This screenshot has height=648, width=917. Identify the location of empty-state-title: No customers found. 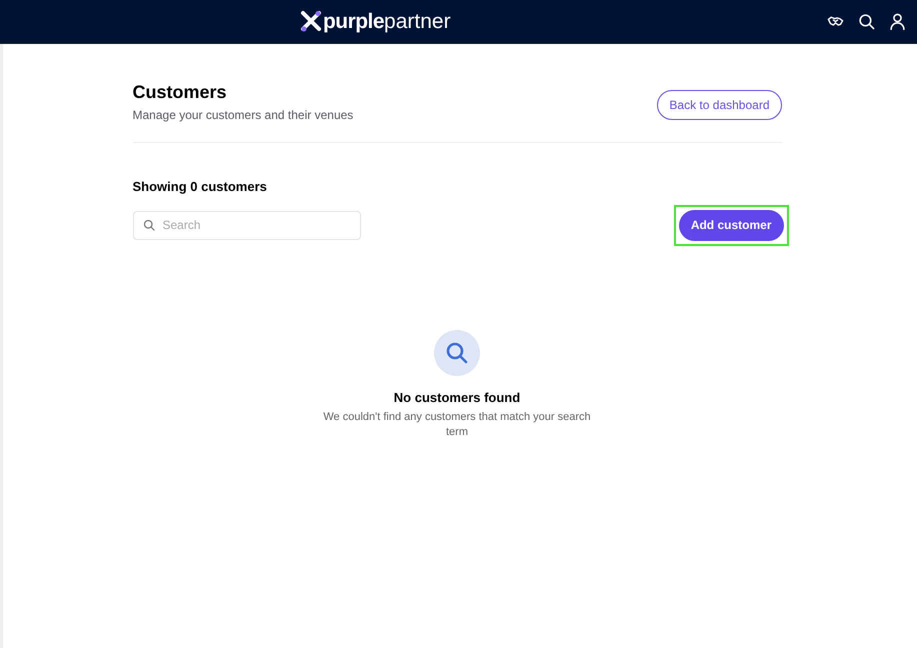
(457, 397).